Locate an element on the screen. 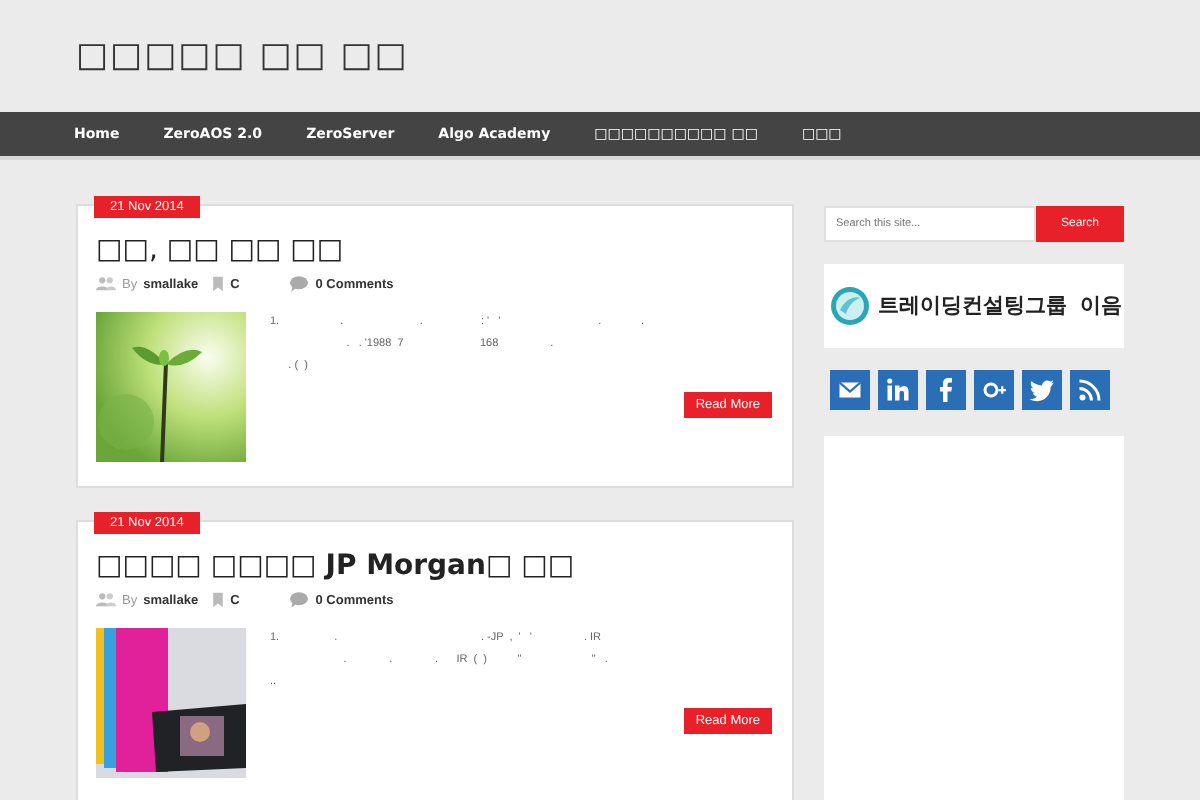 The image size is (1200, 800). google-plus-button is located at coordinates (994, 390).